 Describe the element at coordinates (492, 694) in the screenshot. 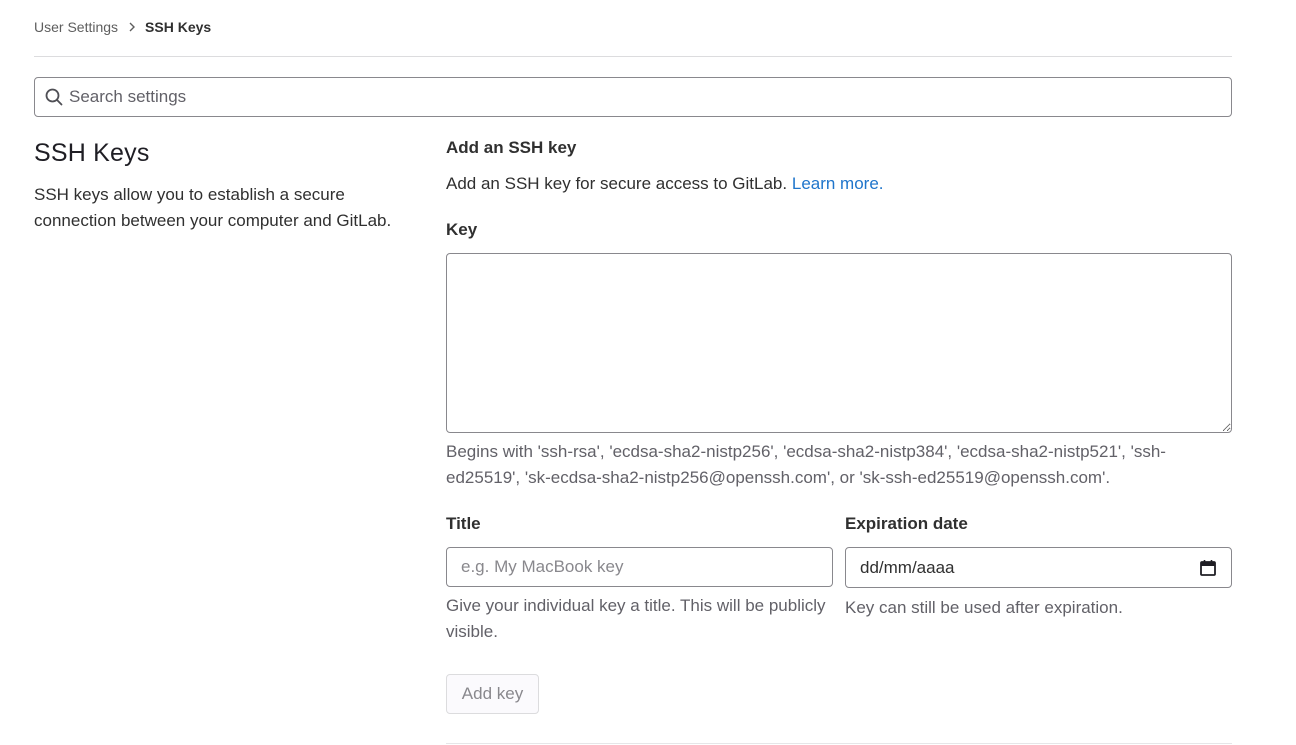

I see `add-key-button: Add key` at that location.